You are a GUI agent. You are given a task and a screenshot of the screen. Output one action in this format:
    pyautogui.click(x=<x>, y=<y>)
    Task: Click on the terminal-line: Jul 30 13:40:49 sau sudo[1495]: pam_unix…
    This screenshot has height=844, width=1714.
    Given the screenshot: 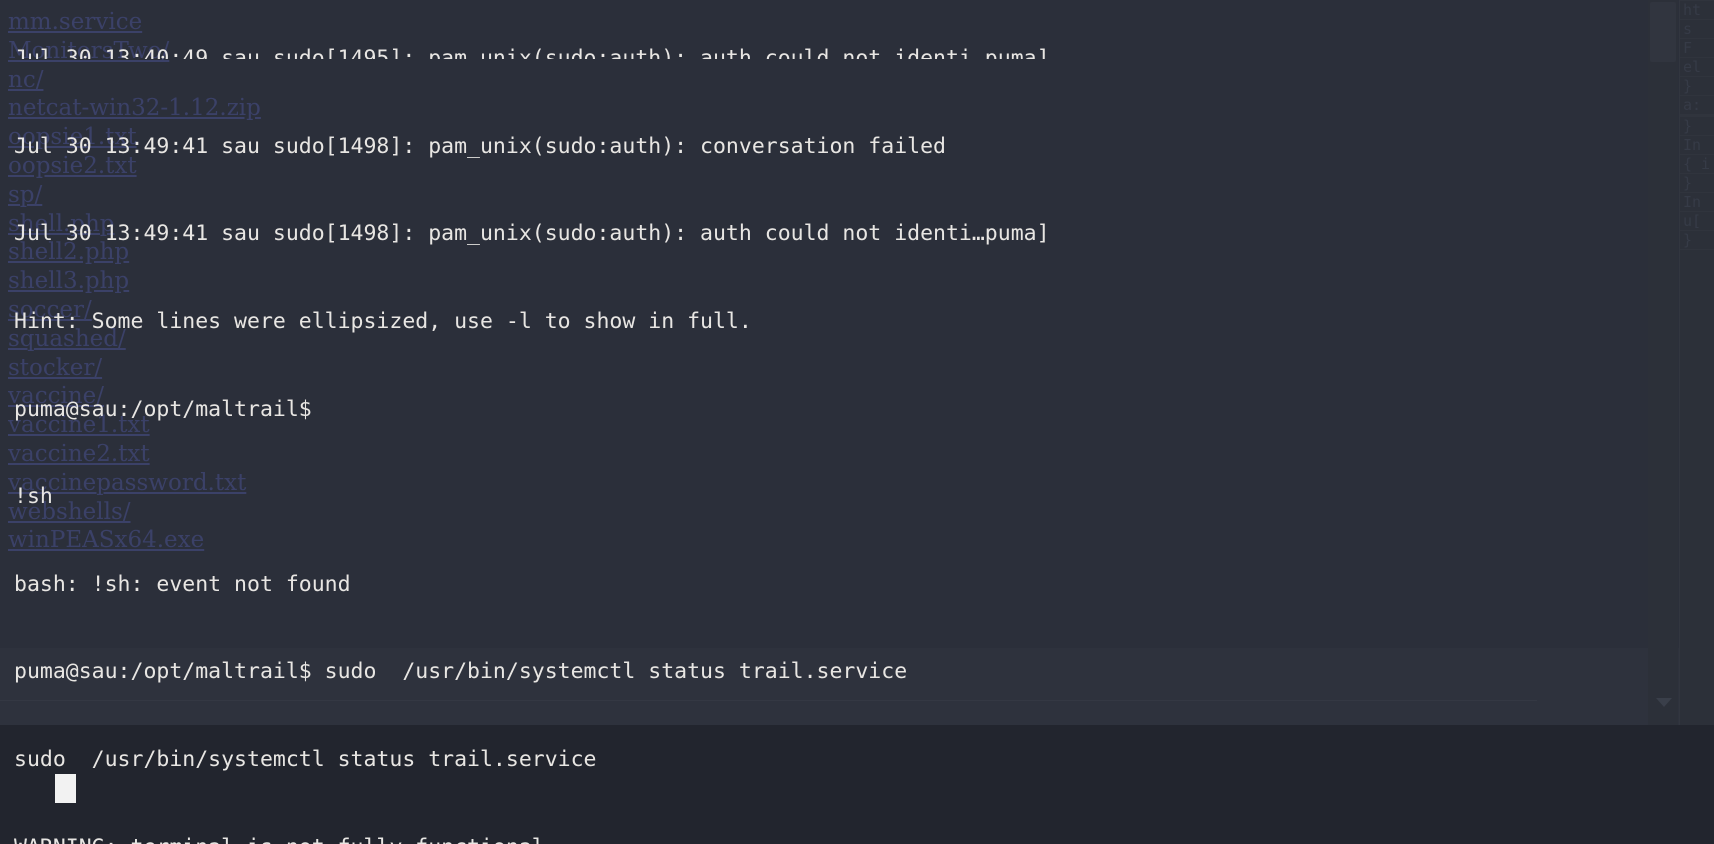 What is the action you would take?
    pyautogui.click(x=532, y=53)
    